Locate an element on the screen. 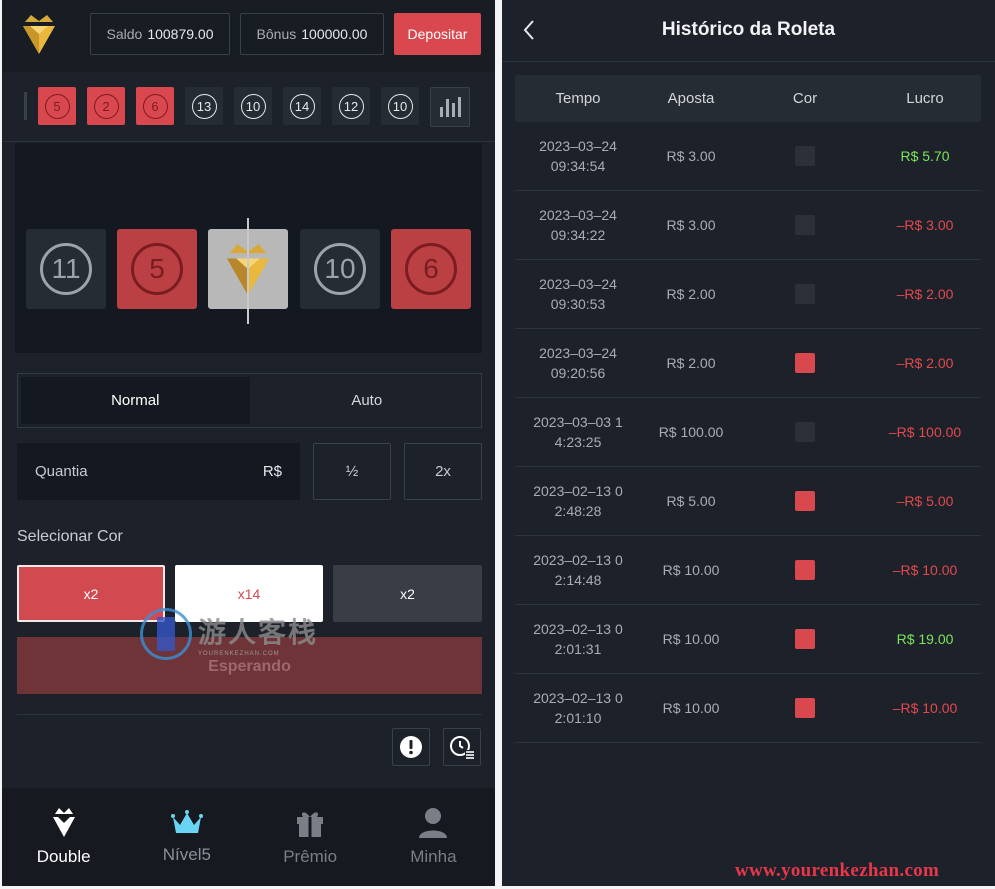  info-button is located at coordinates (411, 747).